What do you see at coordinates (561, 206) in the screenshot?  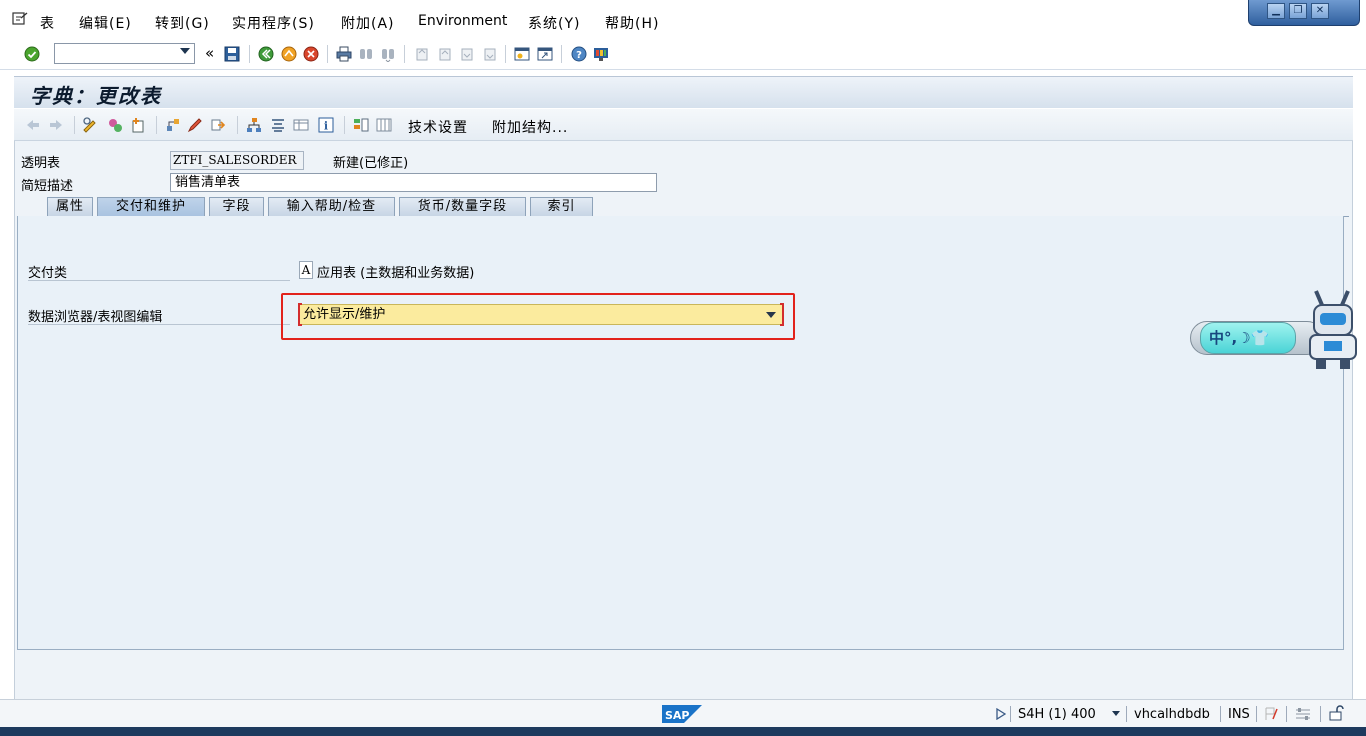 I see `tab-indexes: 索引` at bounding box center [561, 206].